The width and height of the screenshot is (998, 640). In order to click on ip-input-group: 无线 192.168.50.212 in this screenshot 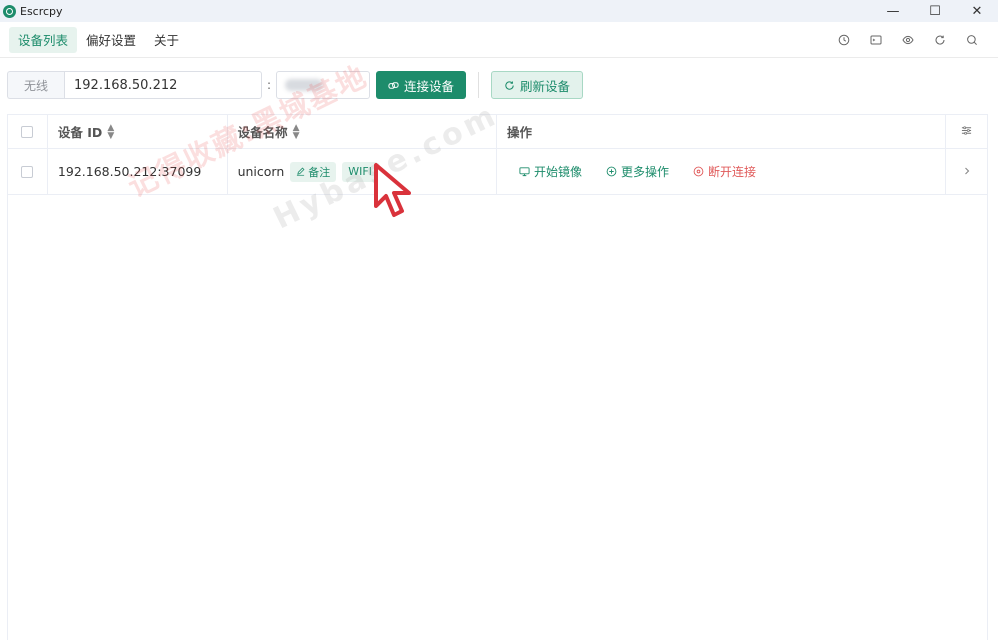, I will do `click(134, 85)`.